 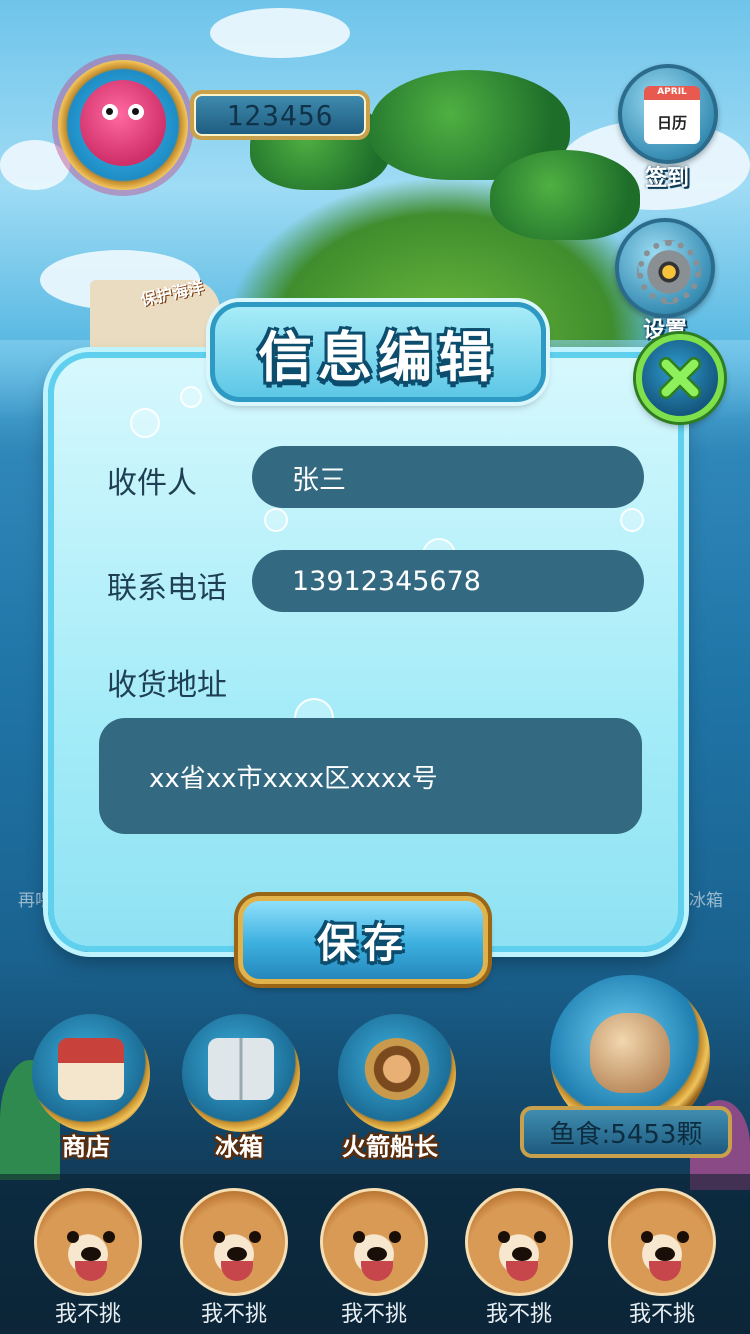 I want to click on address-label: 收货地址, so click(x=167, y=685).